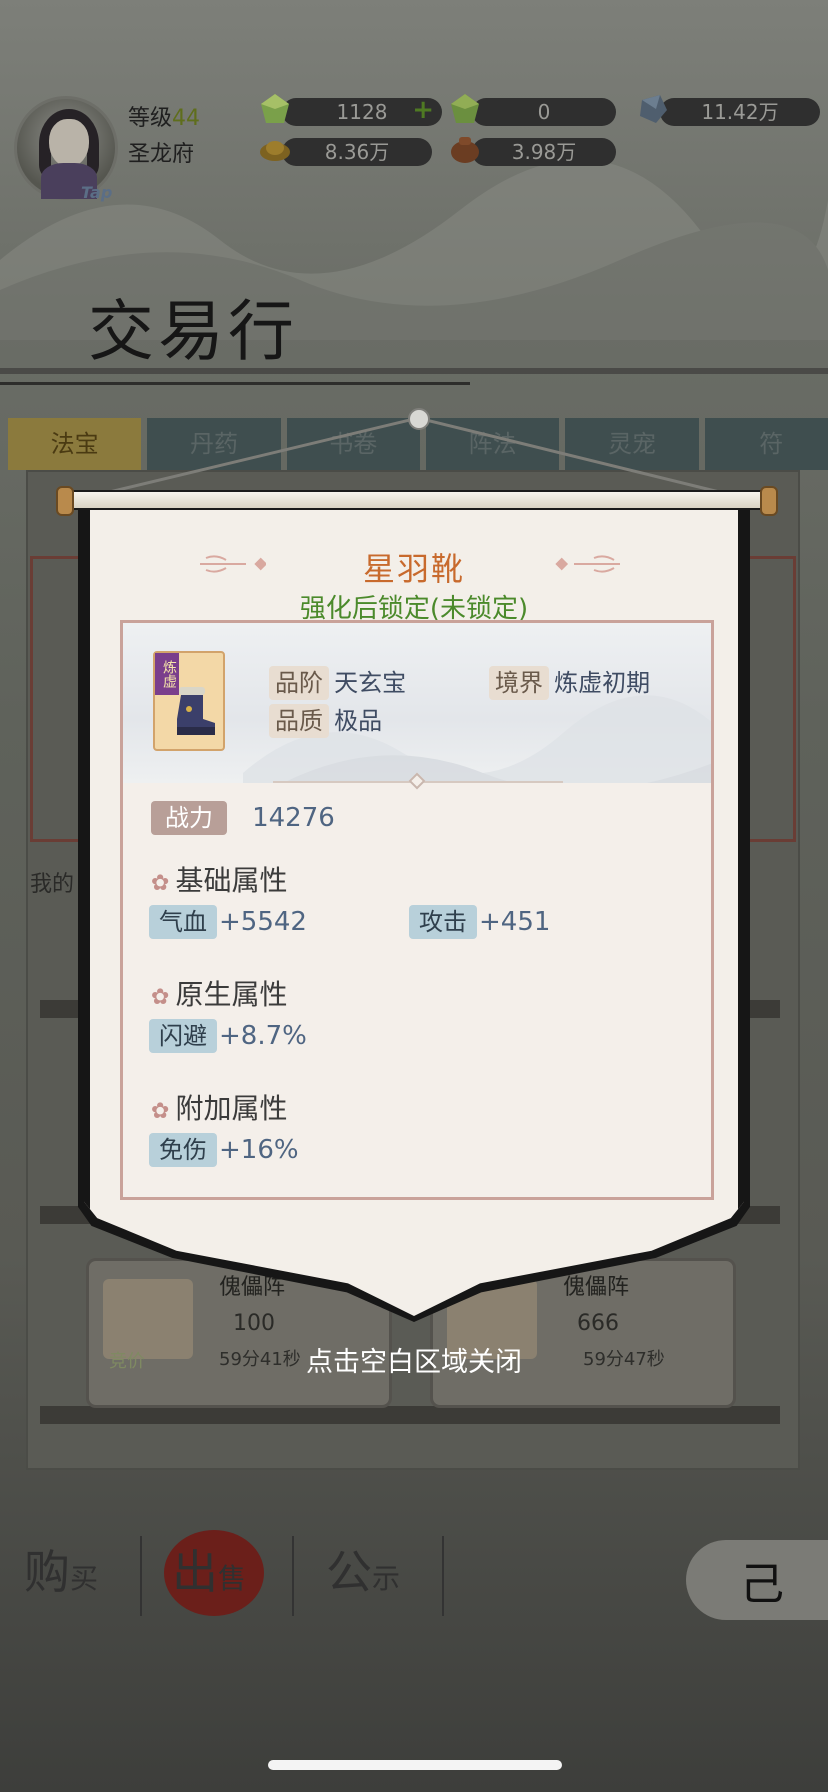 This screenshot has width=828, height=1792. I want to click on nav-sell: 出售, so click(209, 1569).